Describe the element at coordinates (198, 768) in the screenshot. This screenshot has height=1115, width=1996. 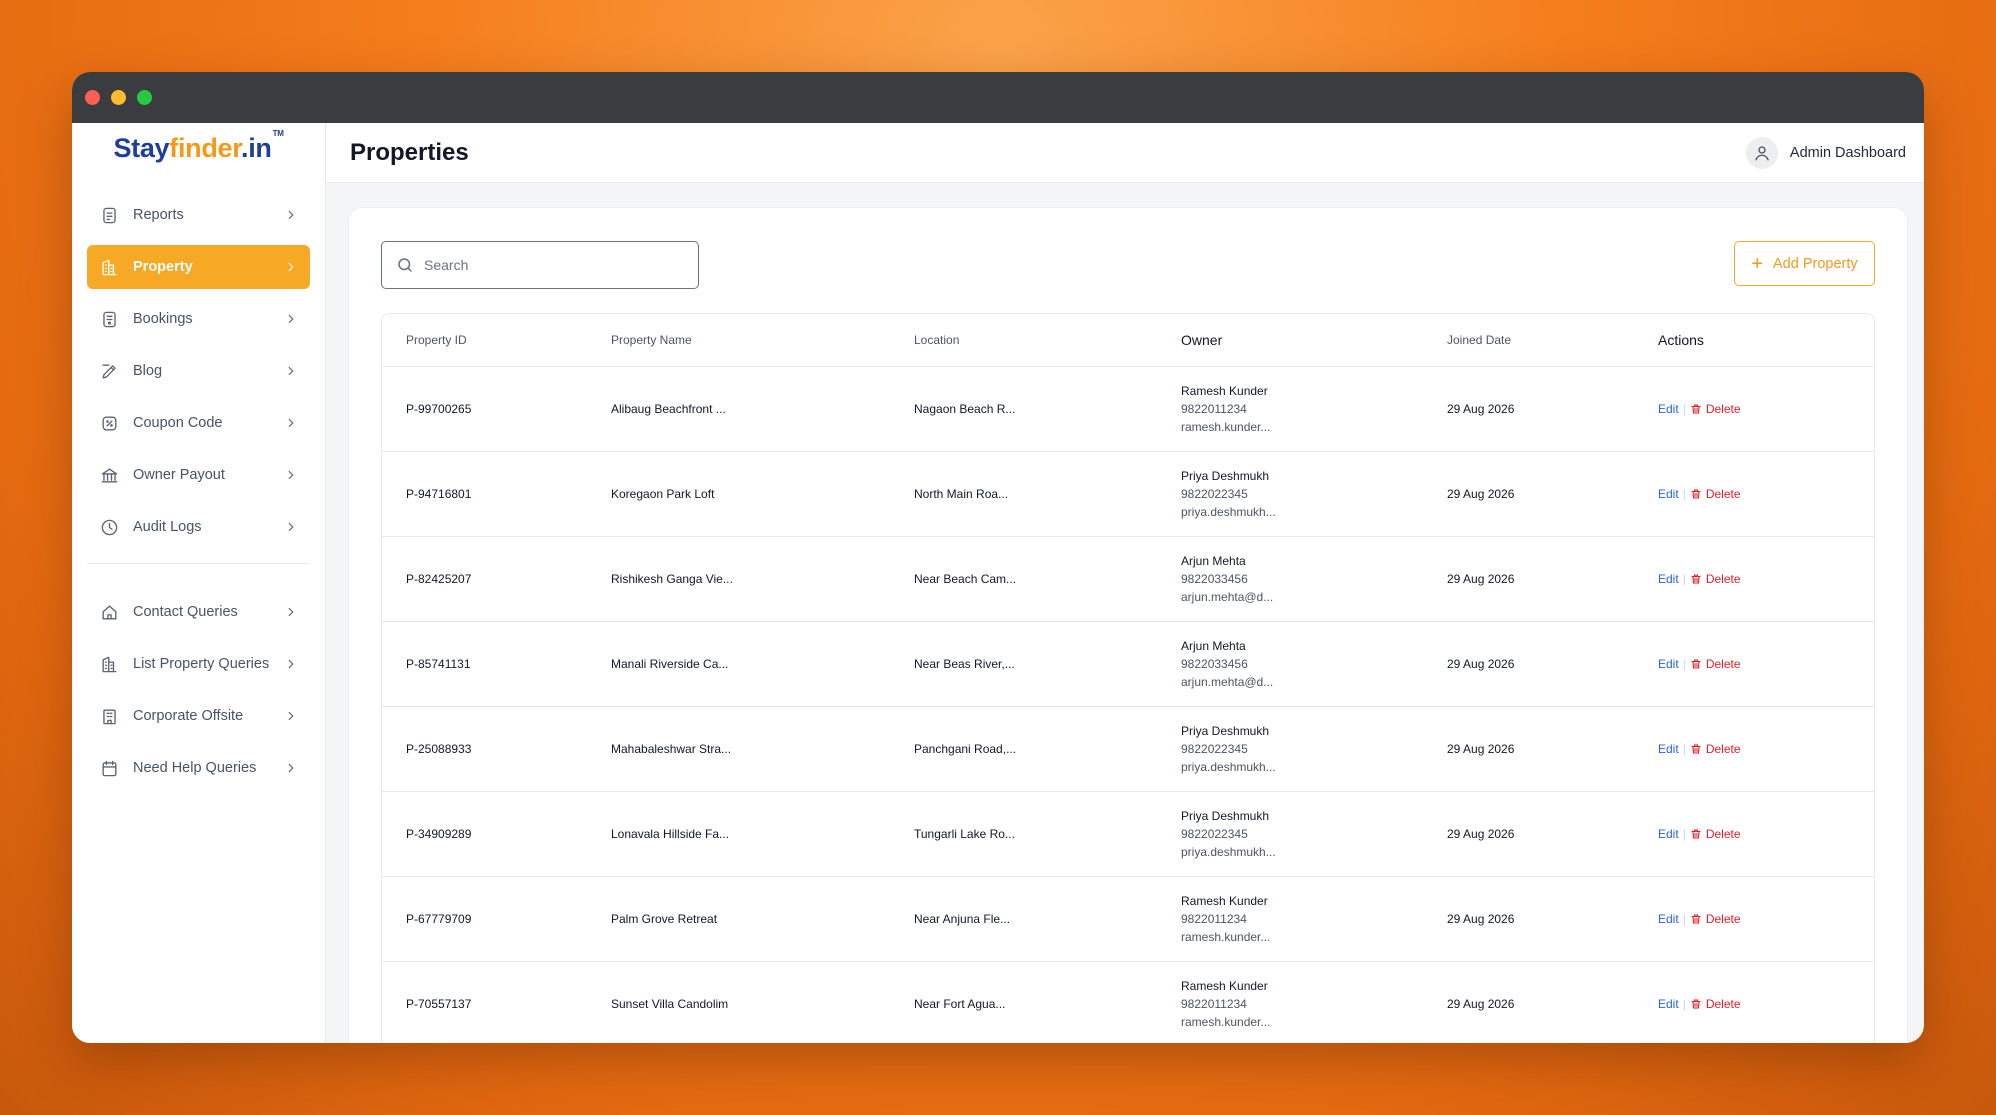
I see `sidebar-item-need-help-queries: Need Help Queries` at that location.